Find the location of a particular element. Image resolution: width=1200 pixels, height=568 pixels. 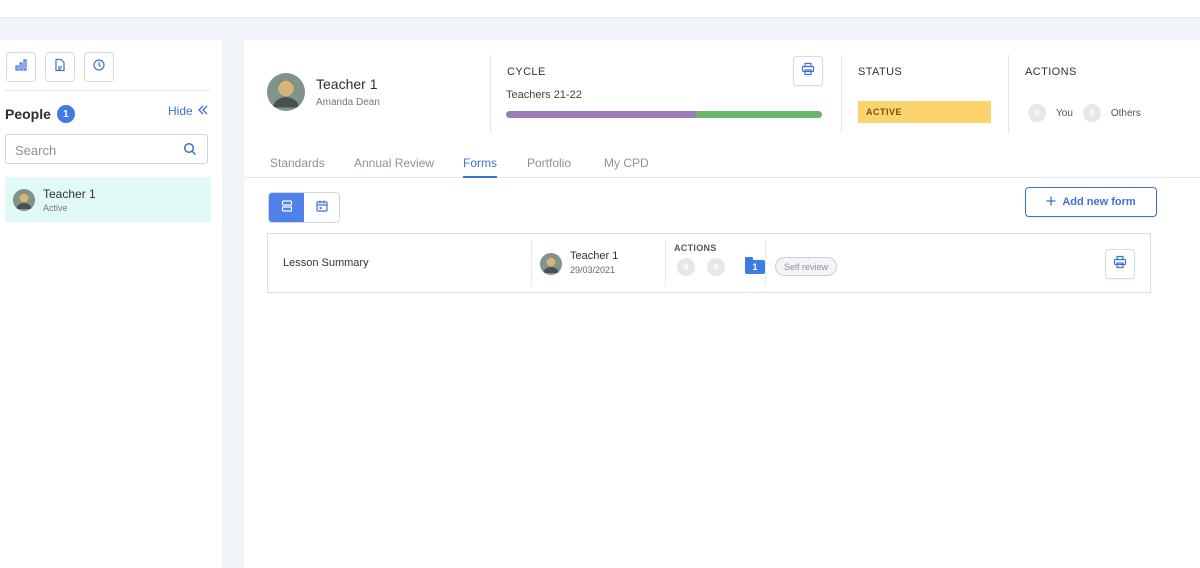

progress-segment-remaining is located at coordinates (758, 114).